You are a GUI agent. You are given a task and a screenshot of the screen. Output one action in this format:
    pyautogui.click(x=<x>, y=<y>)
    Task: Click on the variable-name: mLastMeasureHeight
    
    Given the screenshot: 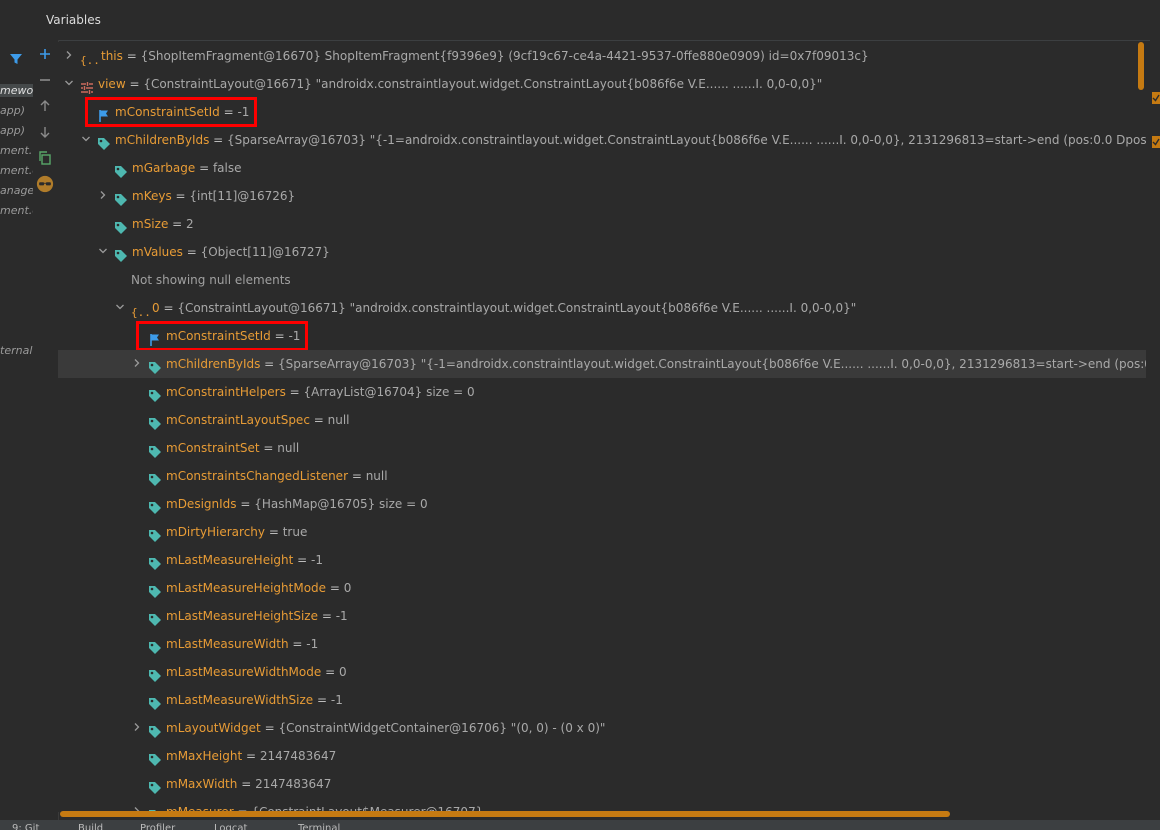 What is the action you would take?
    pyautogui.click(x=230, y=560)
    